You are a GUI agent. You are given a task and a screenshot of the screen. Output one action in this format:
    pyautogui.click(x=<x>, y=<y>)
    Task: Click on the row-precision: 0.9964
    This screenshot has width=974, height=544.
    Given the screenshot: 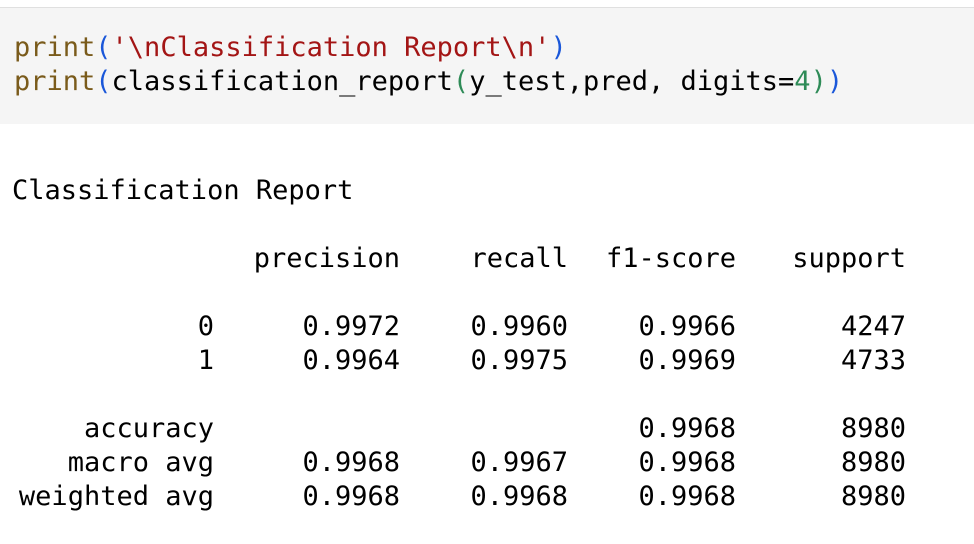 What is the action you would take?
    pyautogui.click(x=351, y=360)
    